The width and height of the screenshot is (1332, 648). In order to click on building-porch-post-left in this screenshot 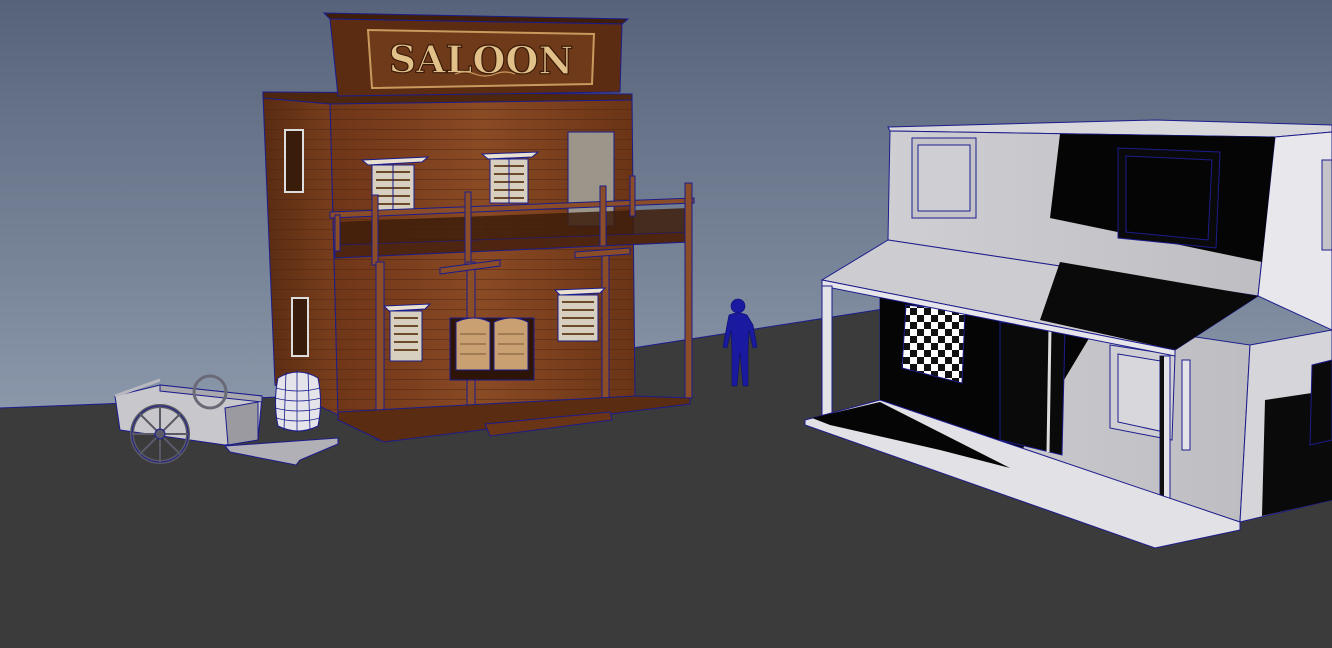, I will do `click(827, 352)`.